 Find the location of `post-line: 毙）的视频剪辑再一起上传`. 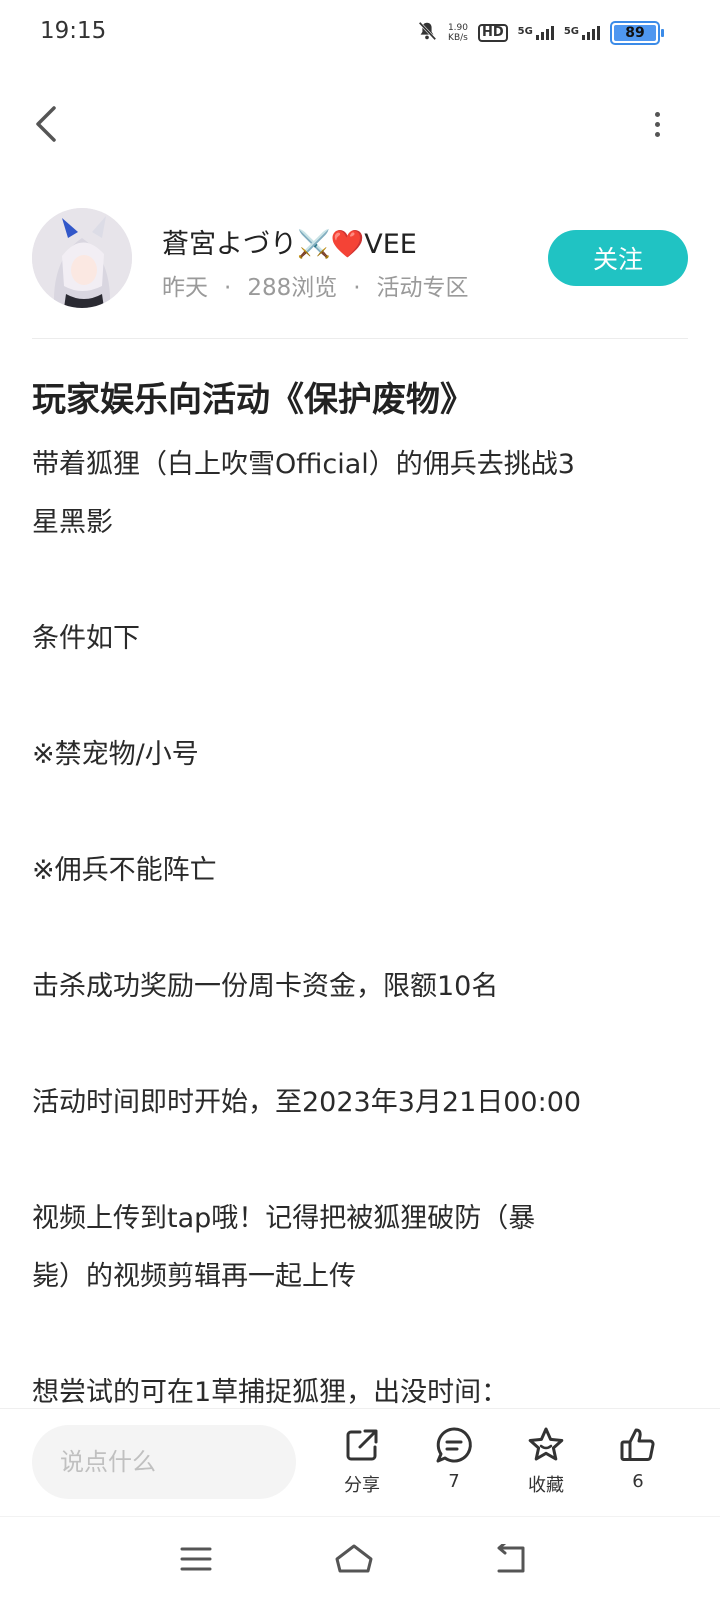

post-line: 毙）的视频剪辑再一起上传 is located at coordinates (194, 1276).